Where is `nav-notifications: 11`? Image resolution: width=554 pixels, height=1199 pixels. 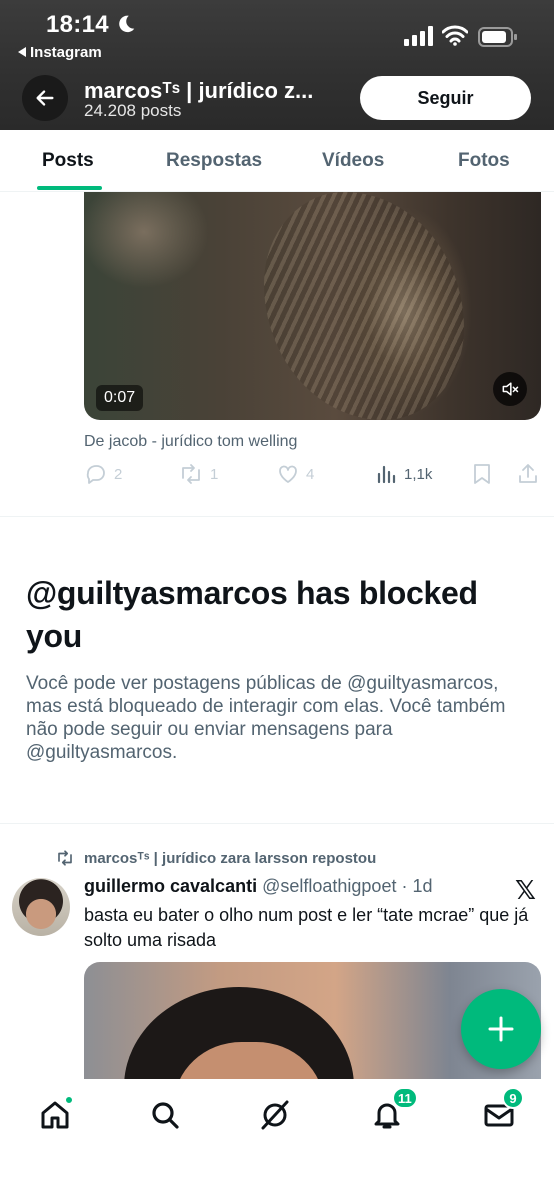
nav-notifications: 11 is located at coordinates (390, 1112).